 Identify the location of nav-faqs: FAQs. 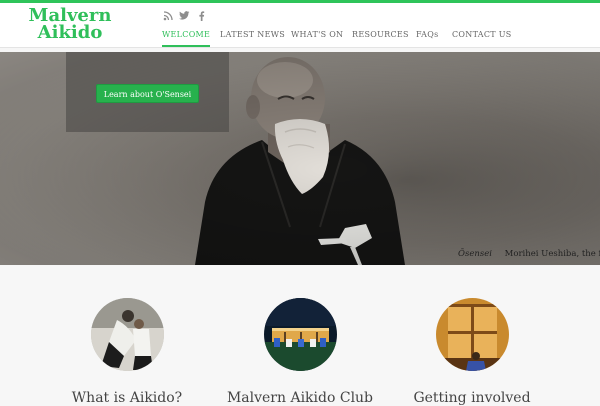
(427, 34).